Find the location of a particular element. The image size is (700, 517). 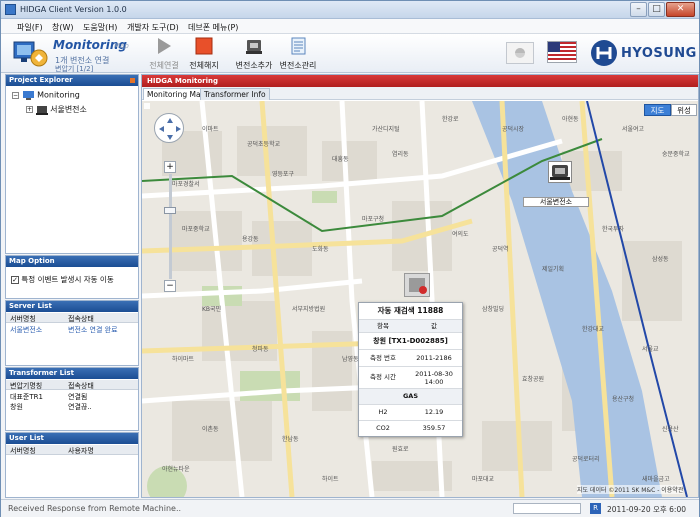

pan-control is located at coordinates (169, 128).